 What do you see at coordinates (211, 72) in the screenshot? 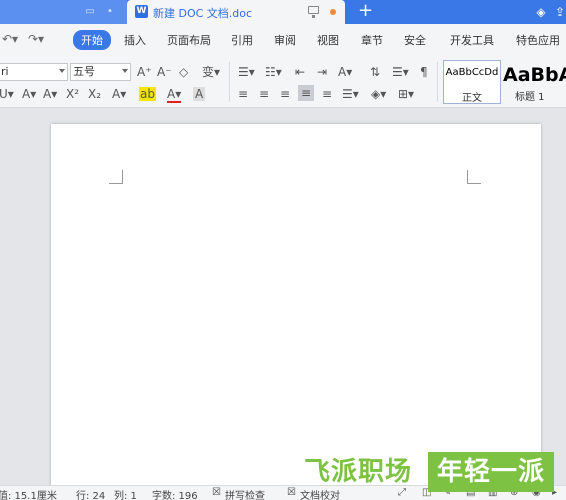
I see `phonetic-guide-icon: 变▾` at bounding box center [211, 72].